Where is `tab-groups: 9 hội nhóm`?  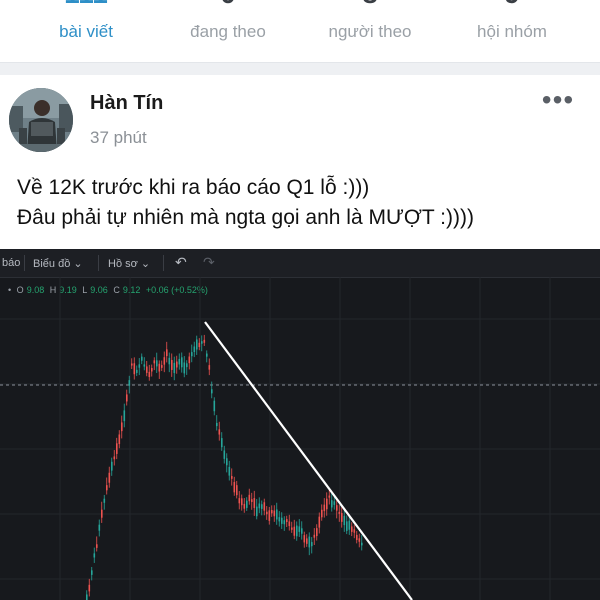
tab-groups: 9 hội nhóm is located at coordinates (512, 31).